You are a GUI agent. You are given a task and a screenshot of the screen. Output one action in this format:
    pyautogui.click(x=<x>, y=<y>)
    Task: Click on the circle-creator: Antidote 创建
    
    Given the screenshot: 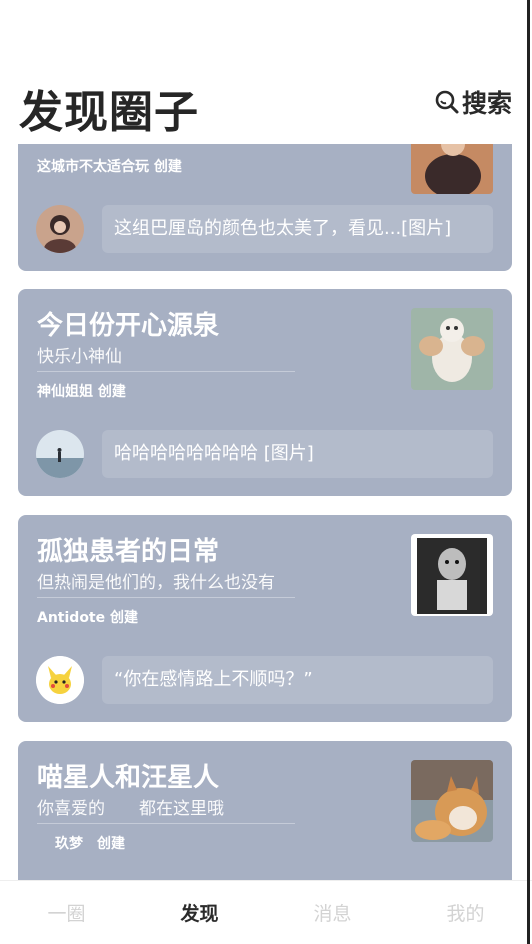 What is the action you would take?
    pyautogui.click(x=87, y=618)
    